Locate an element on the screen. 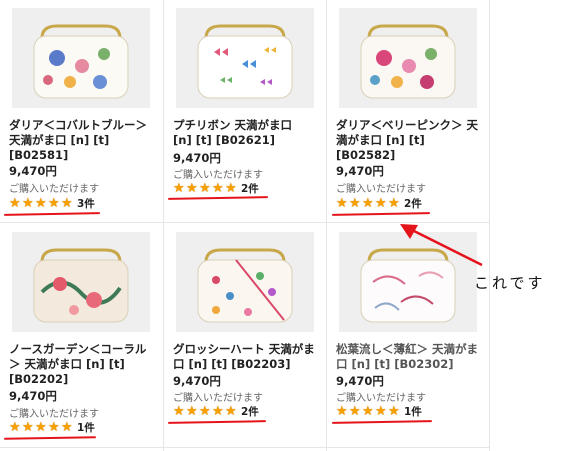 The width and height of the screenshot is (563, 451). product-name: ダリア＜コバルトブルー＞ 天満がま口 [n] [t] [B02581] is located at coordinates (89, 140).